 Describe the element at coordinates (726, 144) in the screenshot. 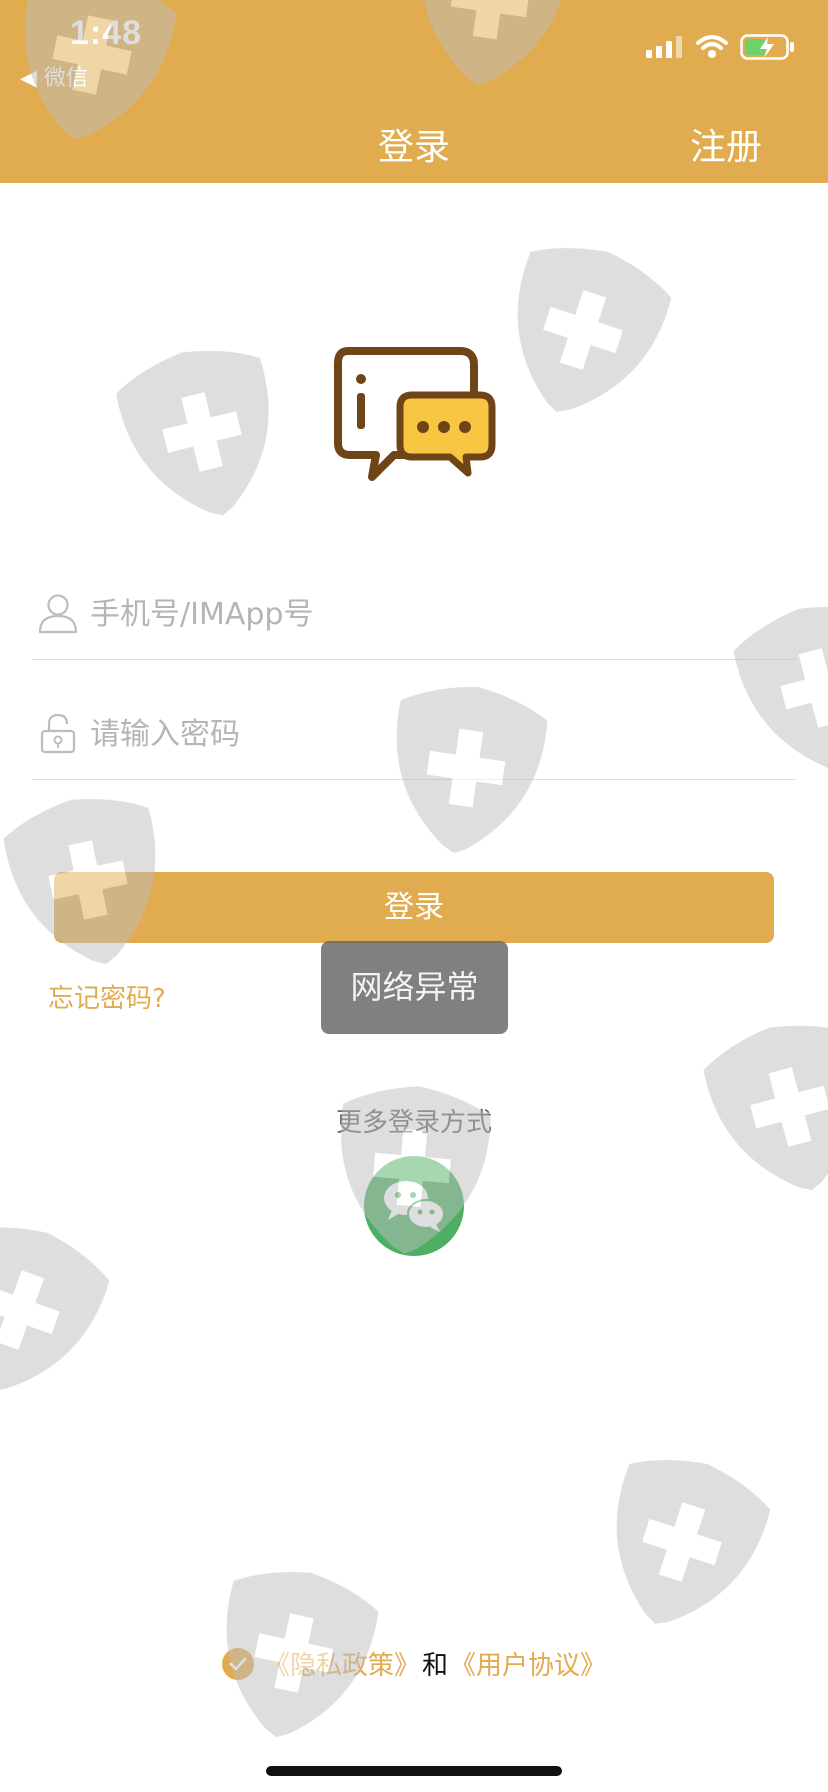

I see `register-link: 注册` at that location.